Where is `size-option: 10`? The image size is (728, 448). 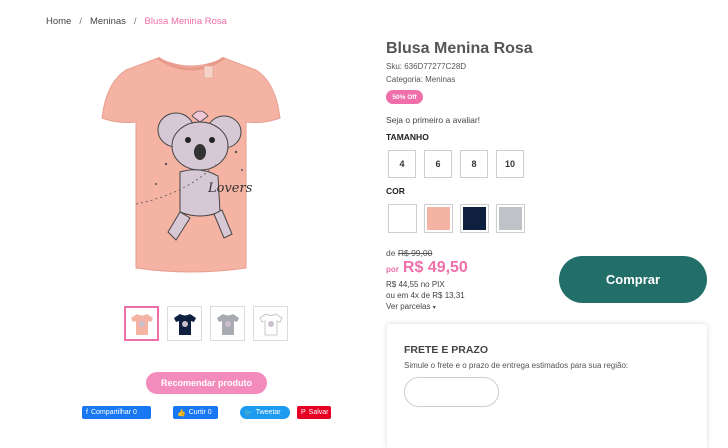 size-option: 10 is located at coordinates (510, 164).